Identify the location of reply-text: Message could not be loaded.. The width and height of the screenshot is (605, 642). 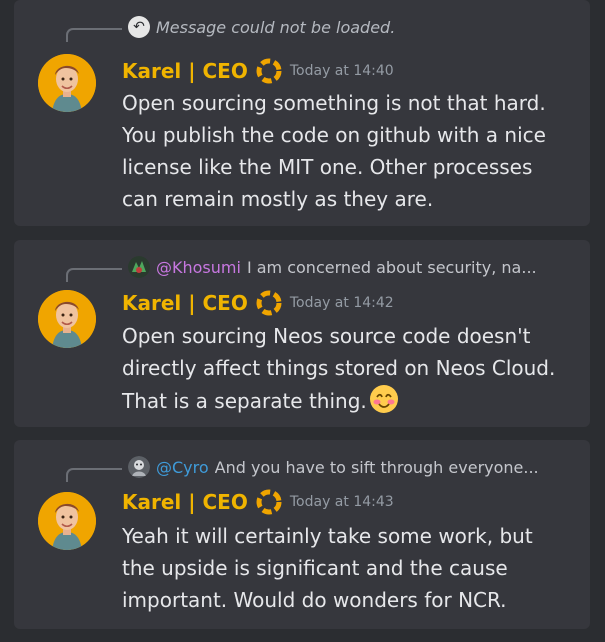
(276, 27).